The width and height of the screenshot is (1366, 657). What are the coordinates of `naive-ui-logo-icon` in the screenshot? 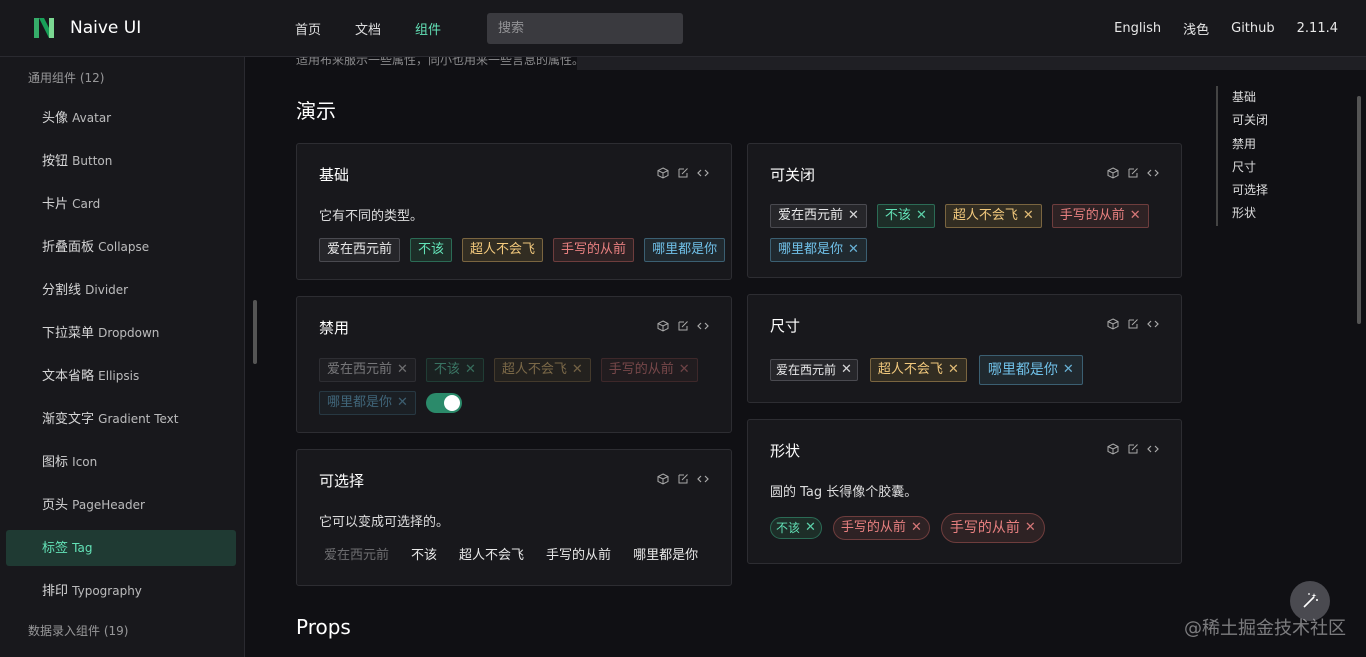 It's located at (44, 28).